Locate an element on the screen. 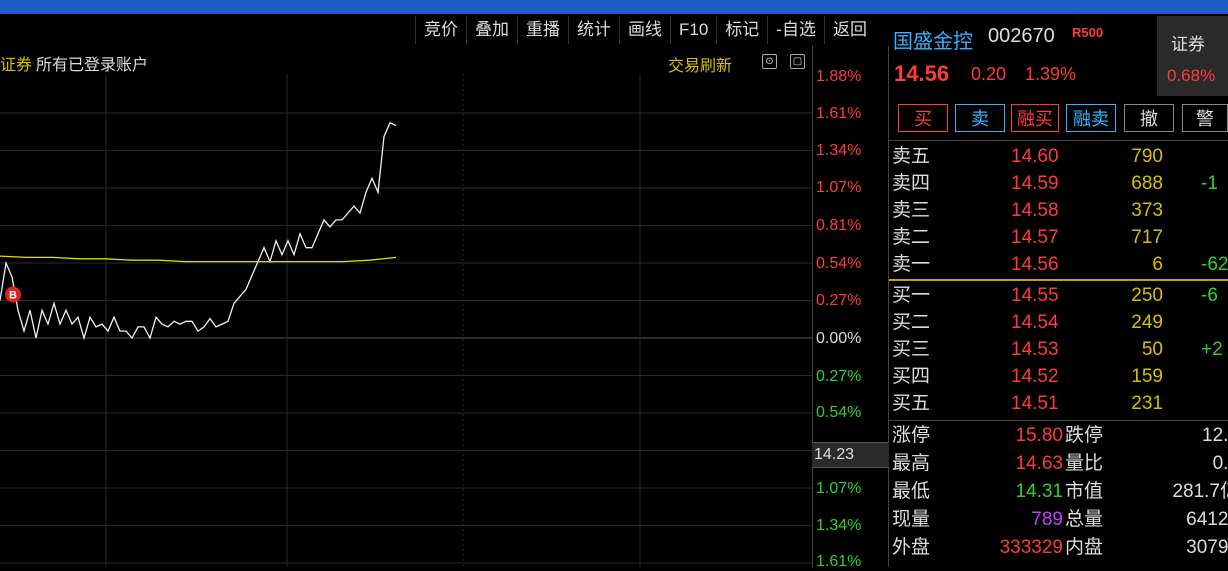 The width and height of the screenshot is (1228, 571). toolbar-back-button: 返回 is located at coordinates (849, 30).